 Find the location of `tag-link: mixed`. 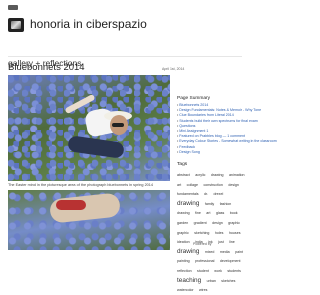

tag-link: mixed is located at coordinates (210, 252).